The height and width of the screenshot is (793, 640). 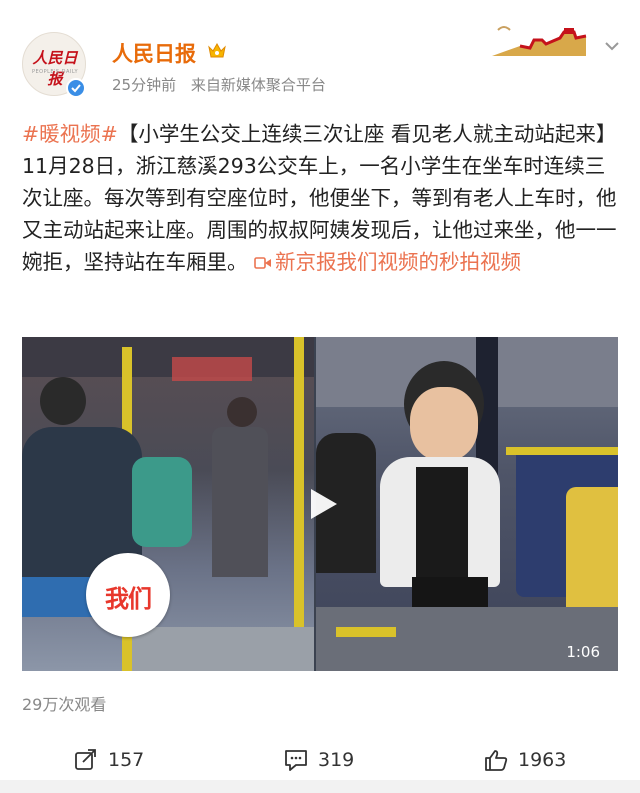 I want to click on action-bar: 157 319 1963, so click(x=320, y=760).